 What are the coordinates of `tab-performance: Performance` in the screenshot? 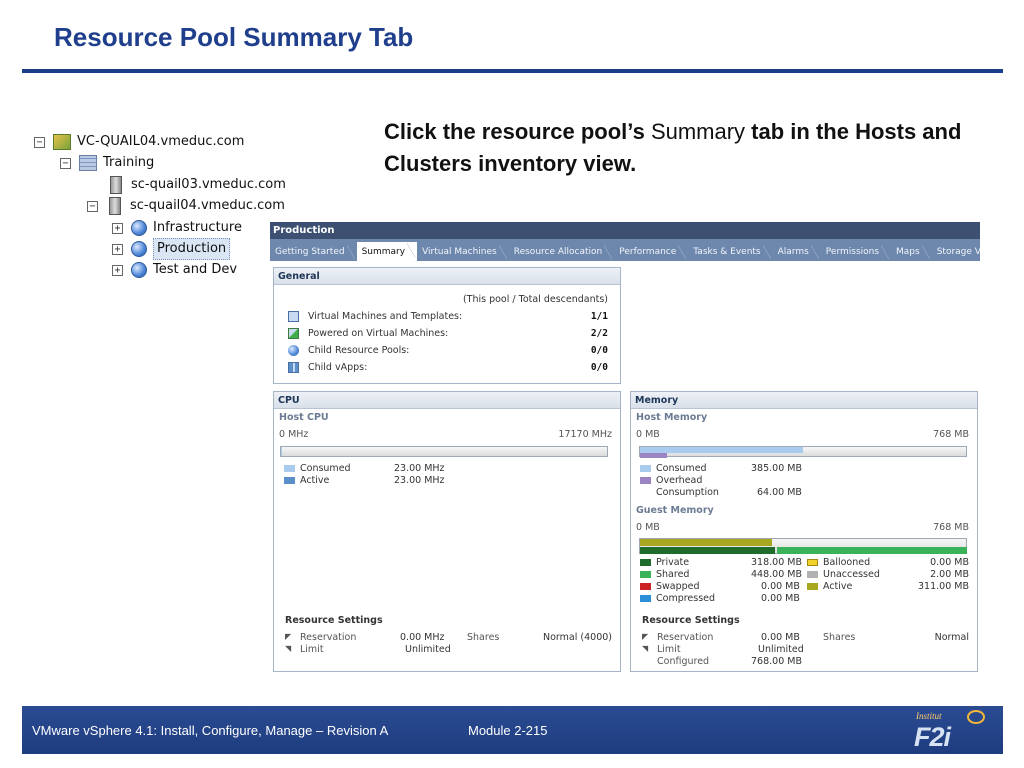 It's located at (651, 252).